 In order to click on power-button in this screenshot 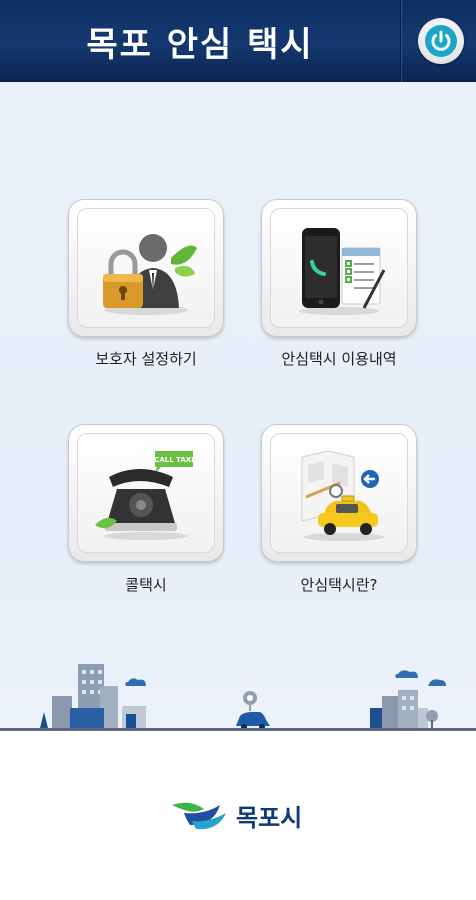, I will do `click(441, 41)`.